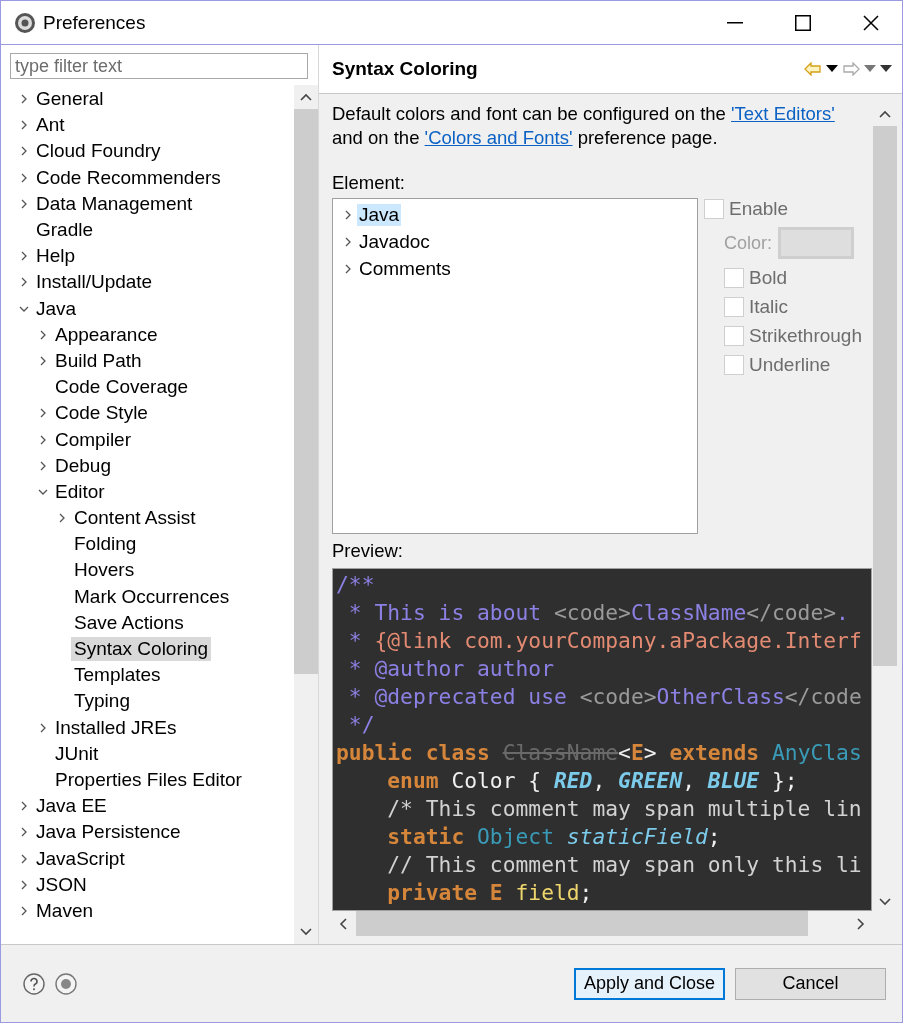  Describe the element at coordinates (65, 910) in the screenshot. I see `tree-item: Maven` at that location.